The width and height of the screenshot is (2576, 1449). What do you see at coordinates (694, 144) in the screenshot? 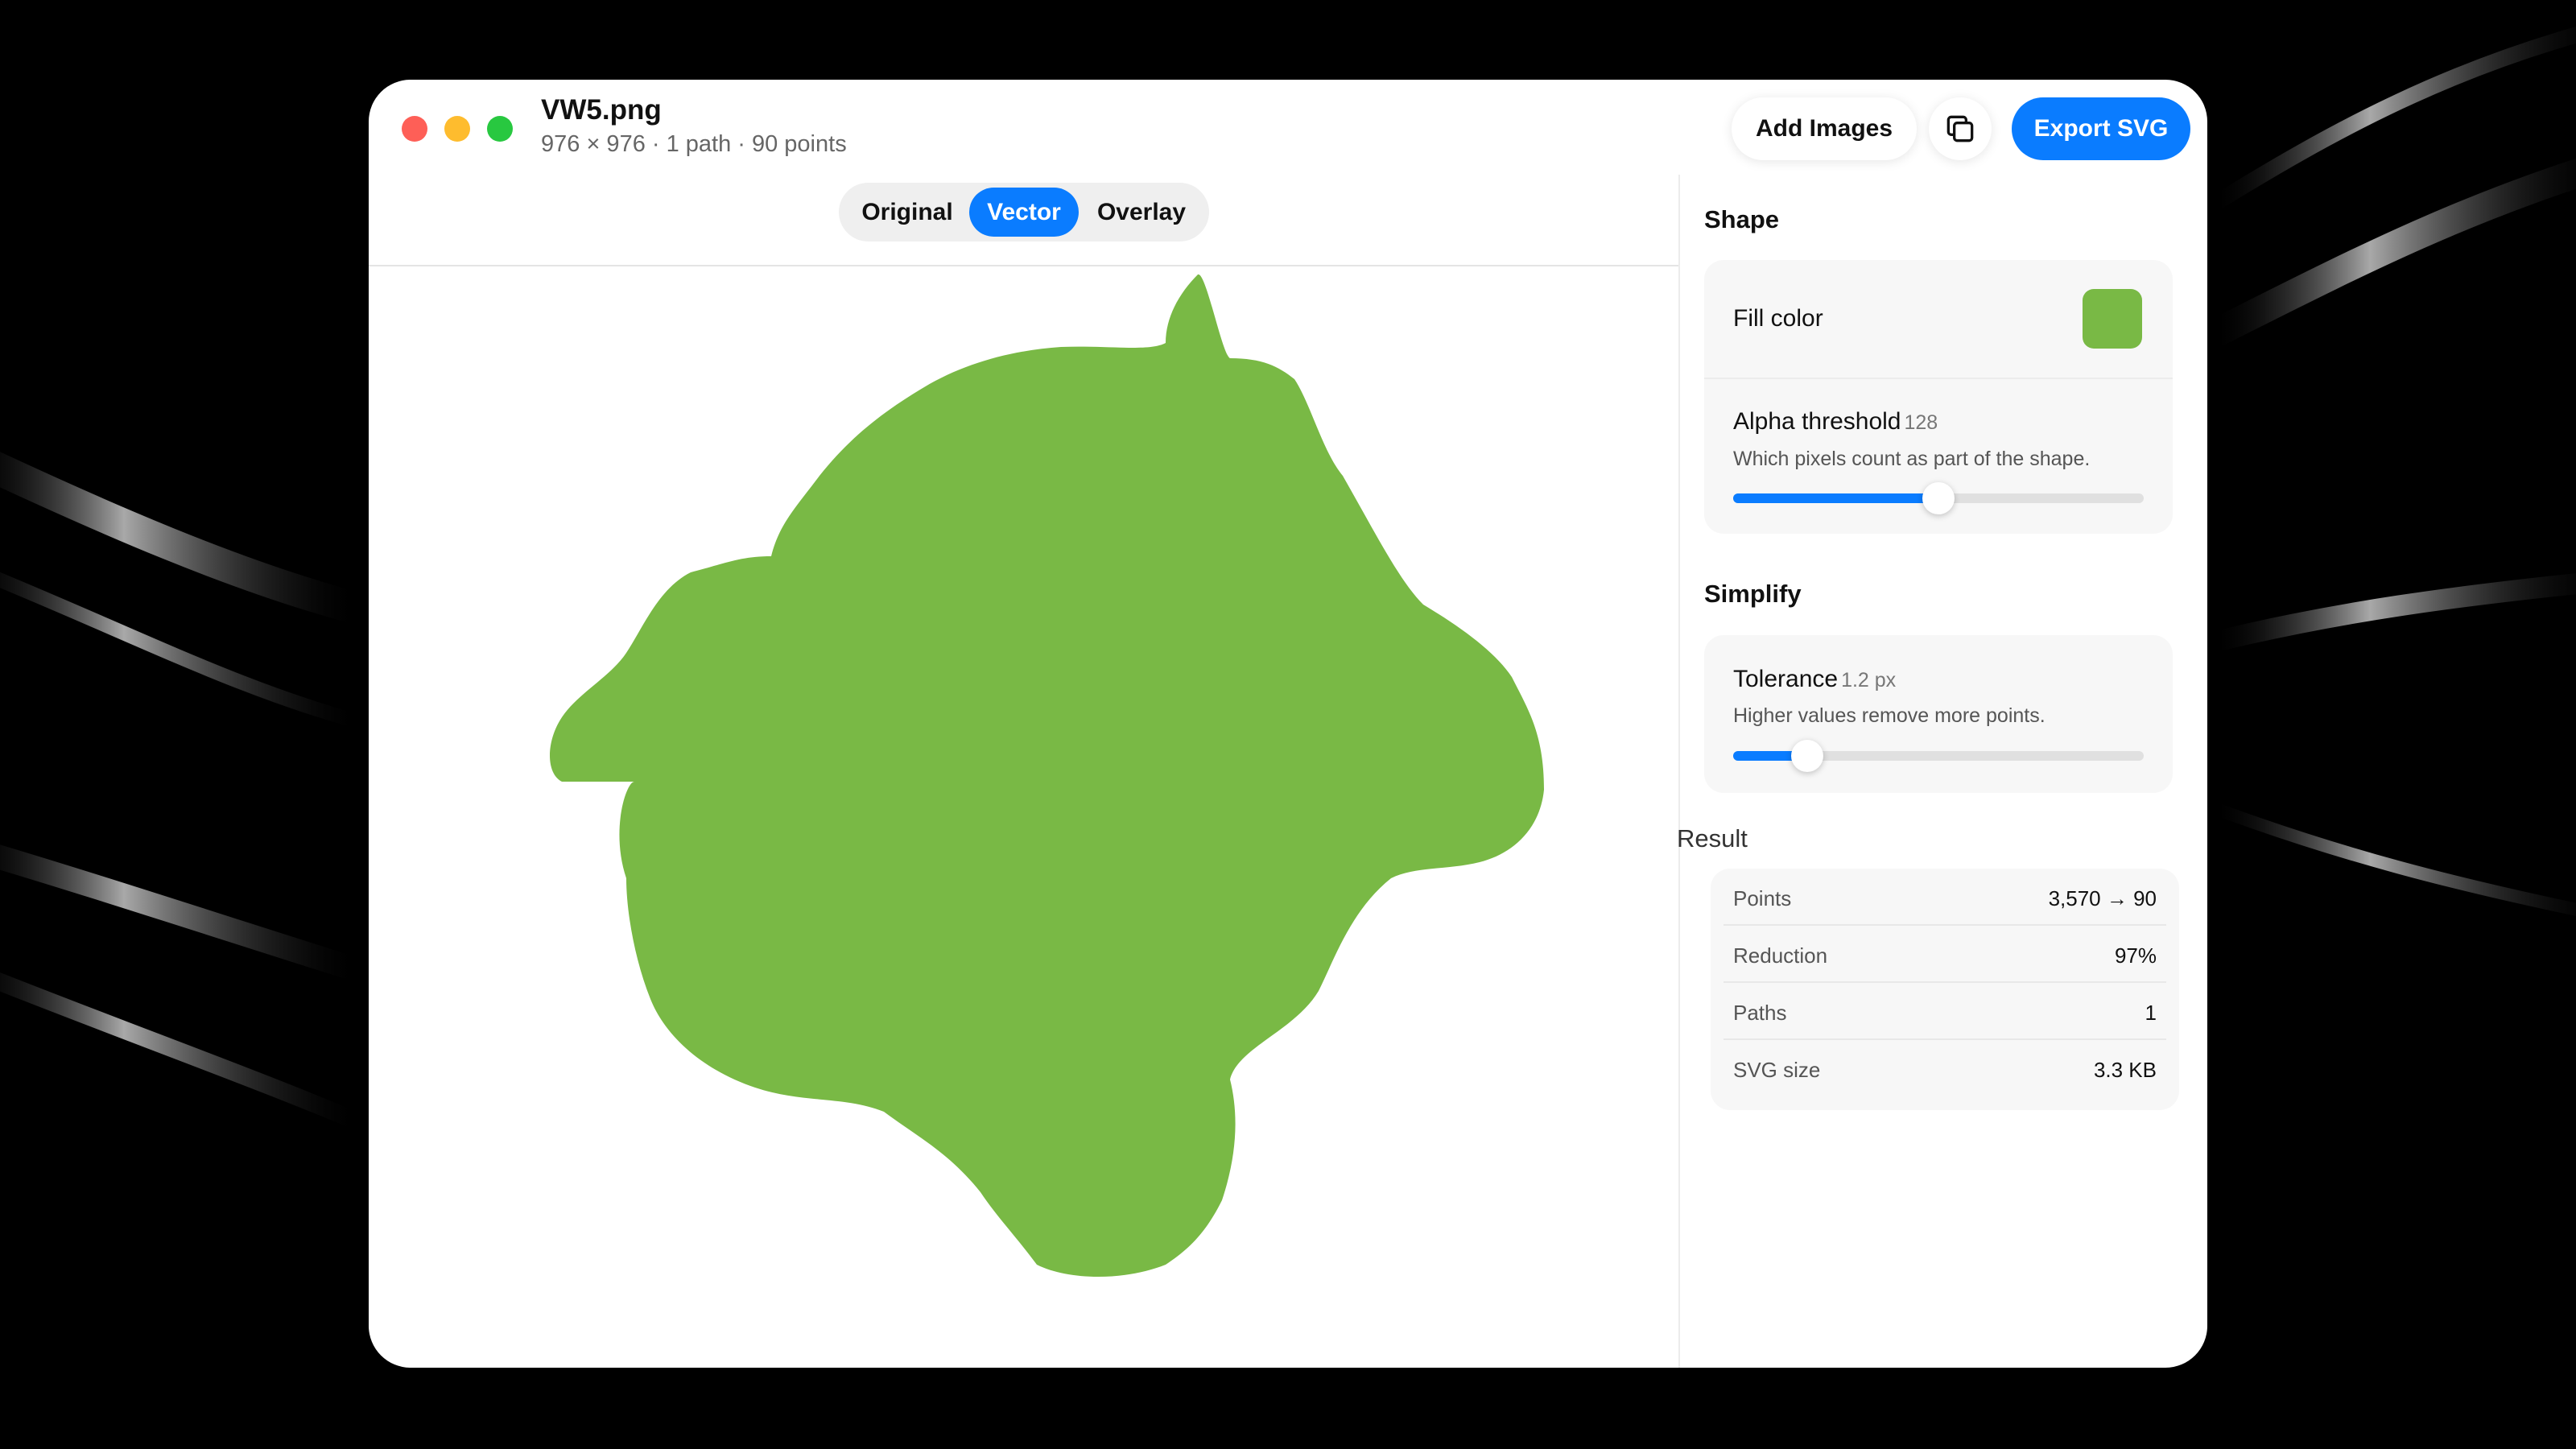
I see `file-meta: 976 × 976 · 1 path · 90 points` at bounding box center [694, 144].